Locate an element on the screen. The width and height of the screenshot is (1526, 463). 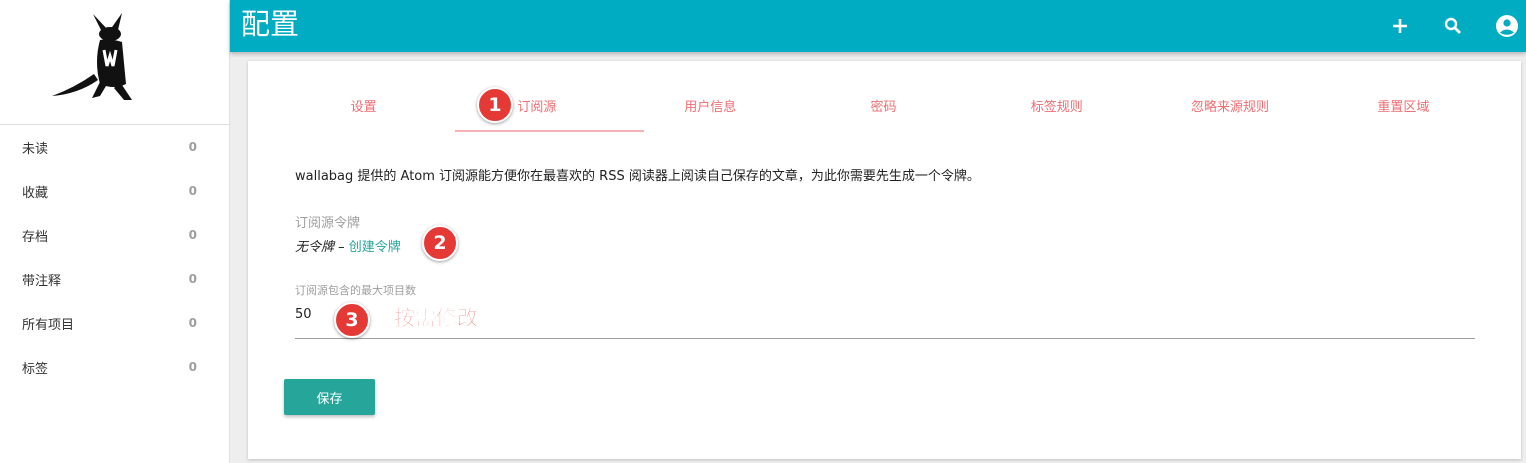
sidebar-item-label: 所有项目 is located at coordinates (48, 325).